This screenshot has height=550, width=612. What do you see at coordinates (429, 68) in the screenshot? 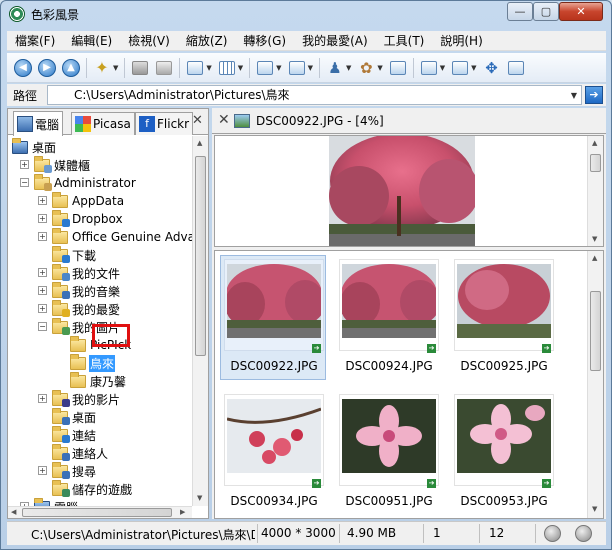
I see `minimize-pane-button` at bounding box center [429, 68].